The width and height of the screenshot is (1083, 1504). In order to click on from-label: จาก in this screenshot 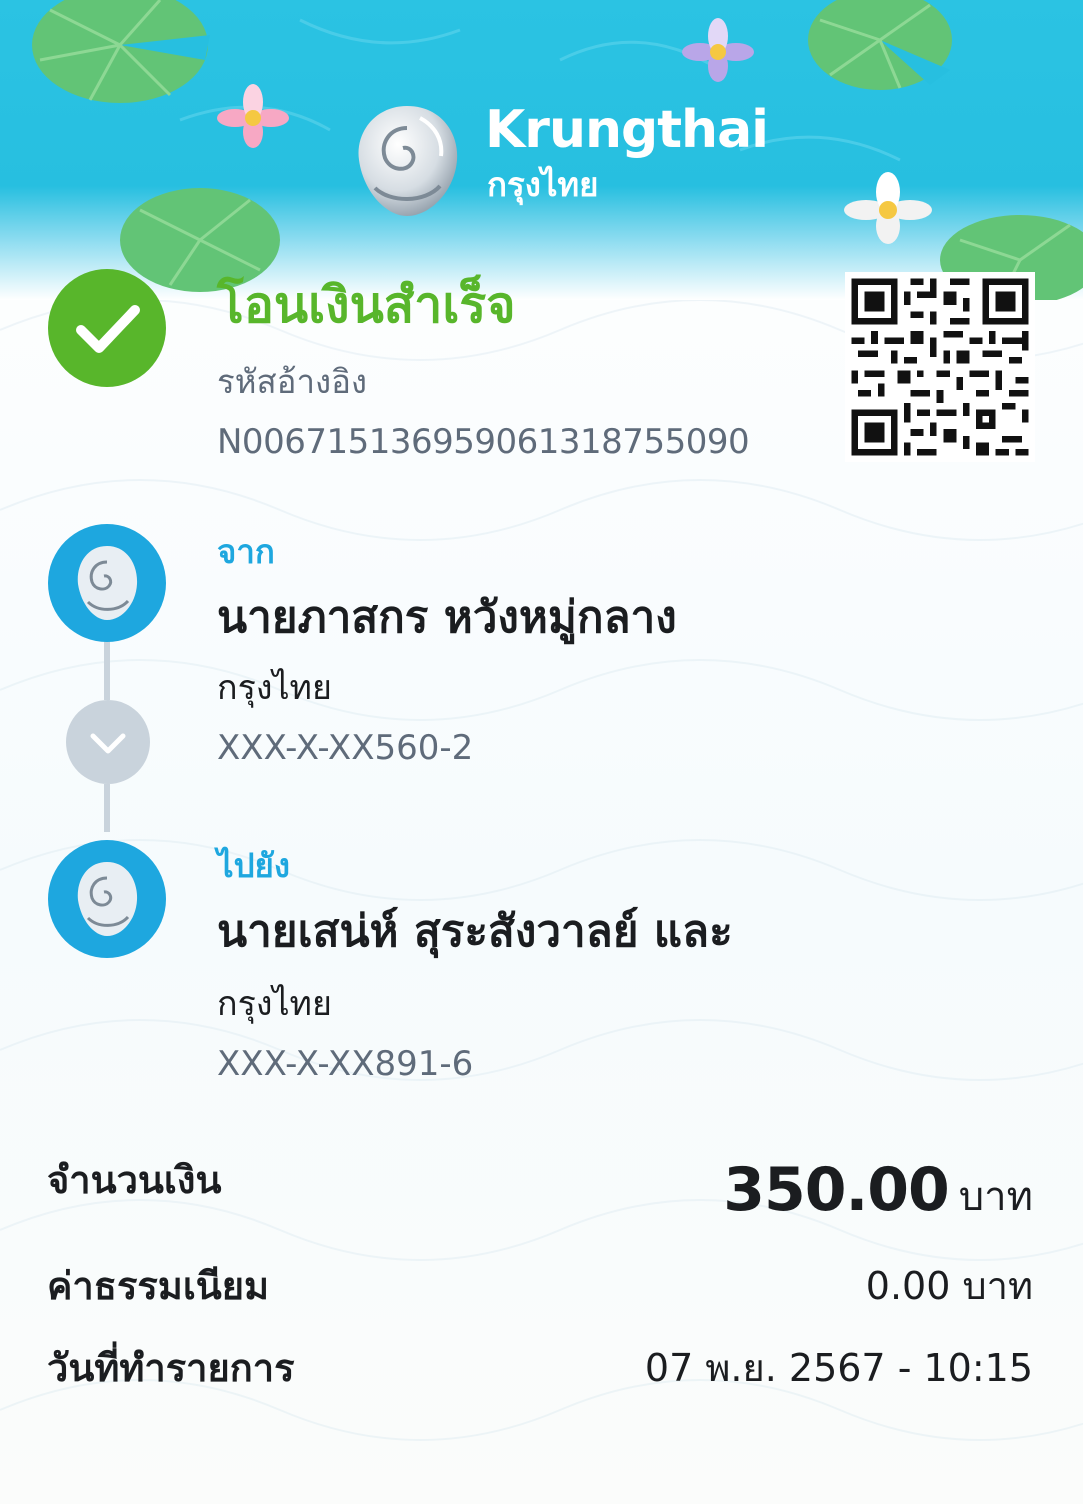, I will do `click(246, 551)`.